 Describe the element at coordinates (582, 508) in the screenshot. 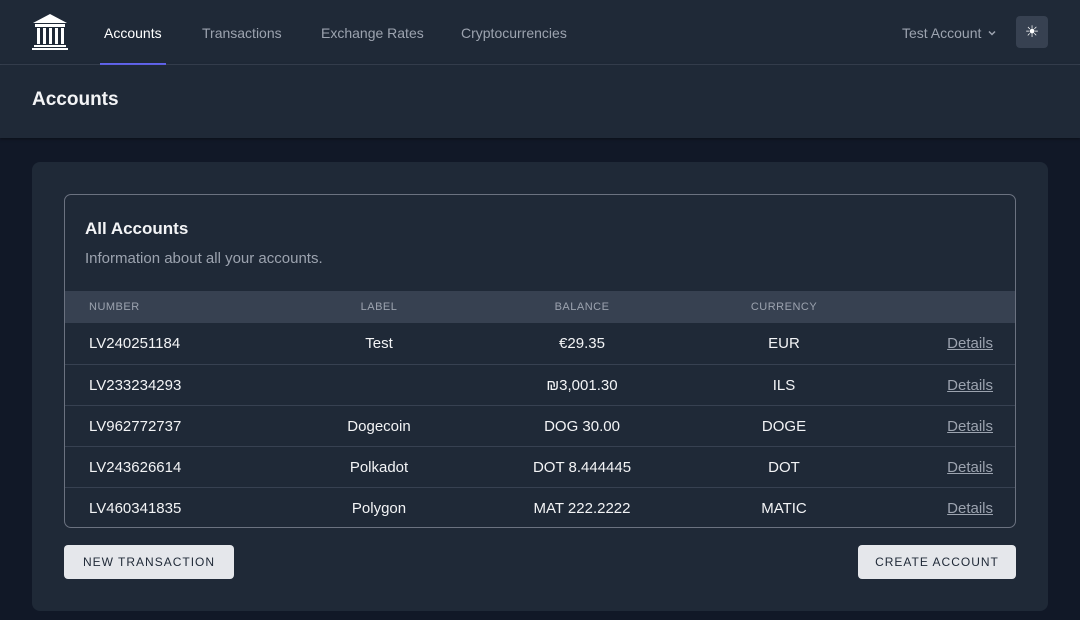

I see `cell-balance: MAT 222.2222` at that location.